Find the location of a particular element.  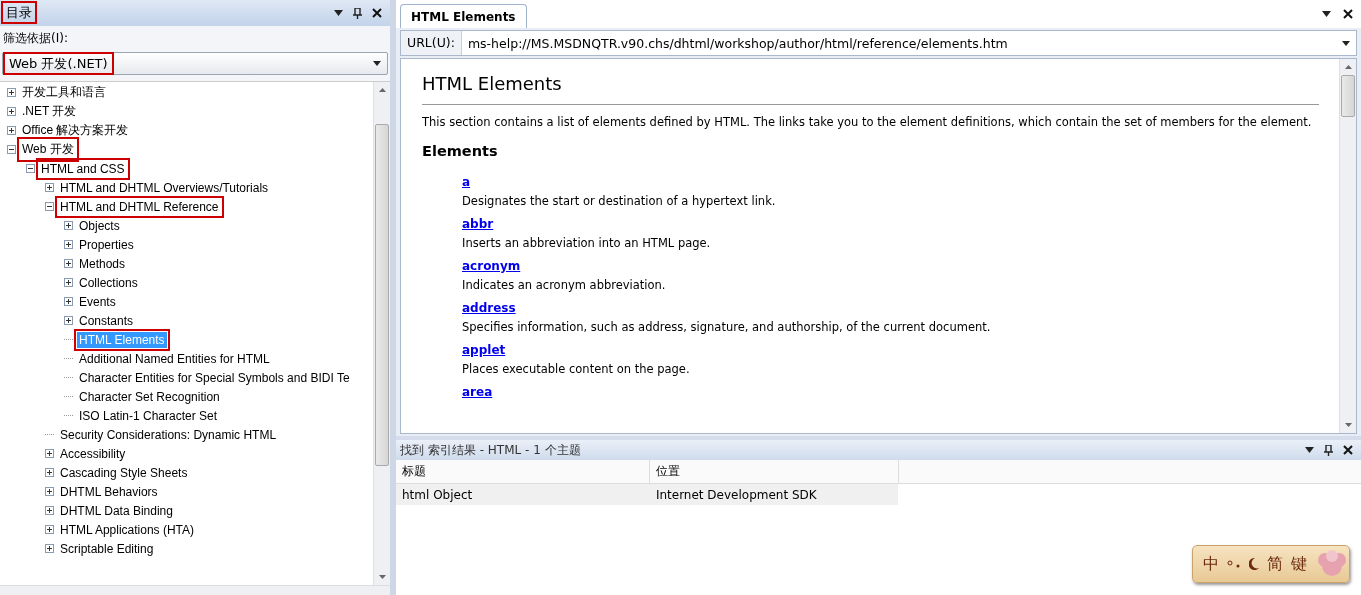

element-description: Specifies information, such as address, signature, and authorship, of the current document. is located at coordinates (726, 327).